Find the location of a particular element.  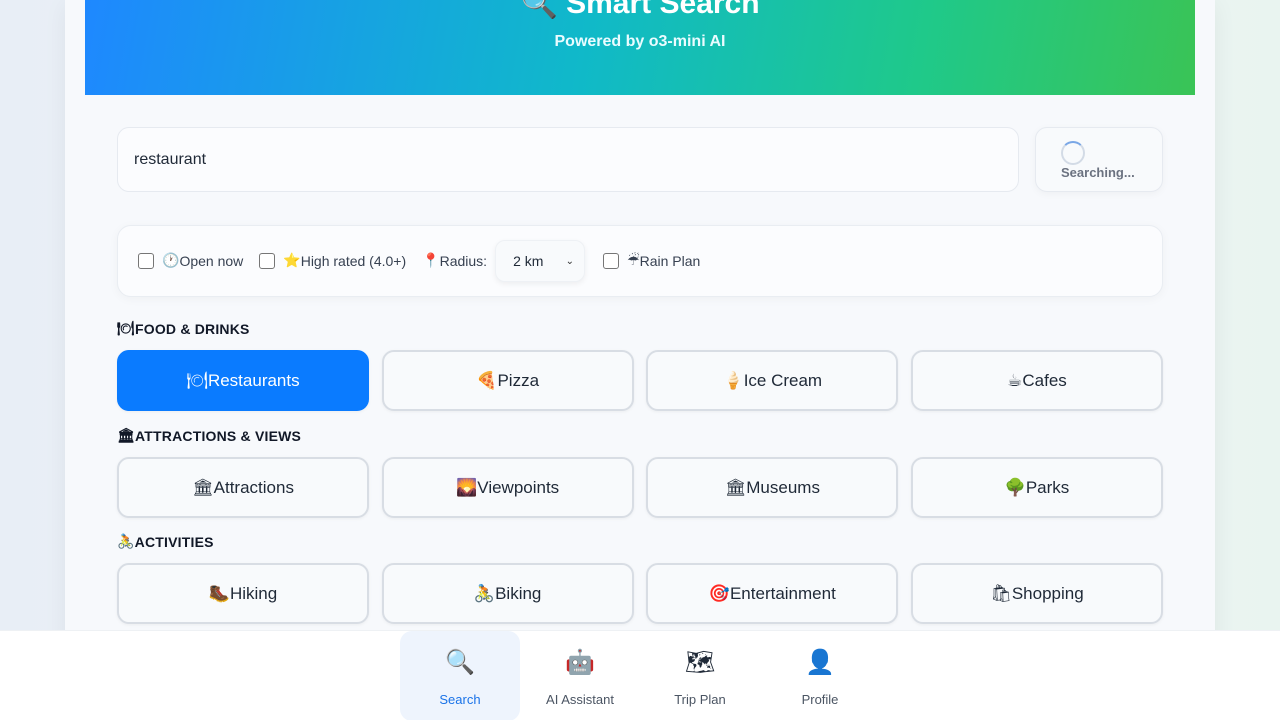

clock-icon: 🕐 is located at coordinates (171, 261).